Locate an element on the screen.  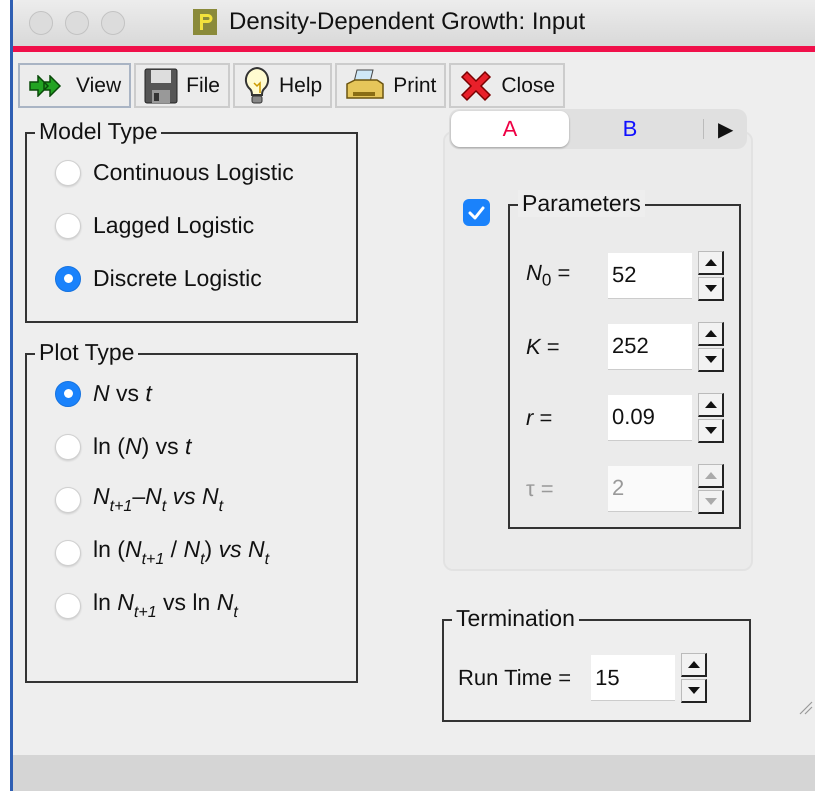
radio-label: ln N$_{t+1}$ vs ln N$_{t}$ is located at coordinates (165, 605).